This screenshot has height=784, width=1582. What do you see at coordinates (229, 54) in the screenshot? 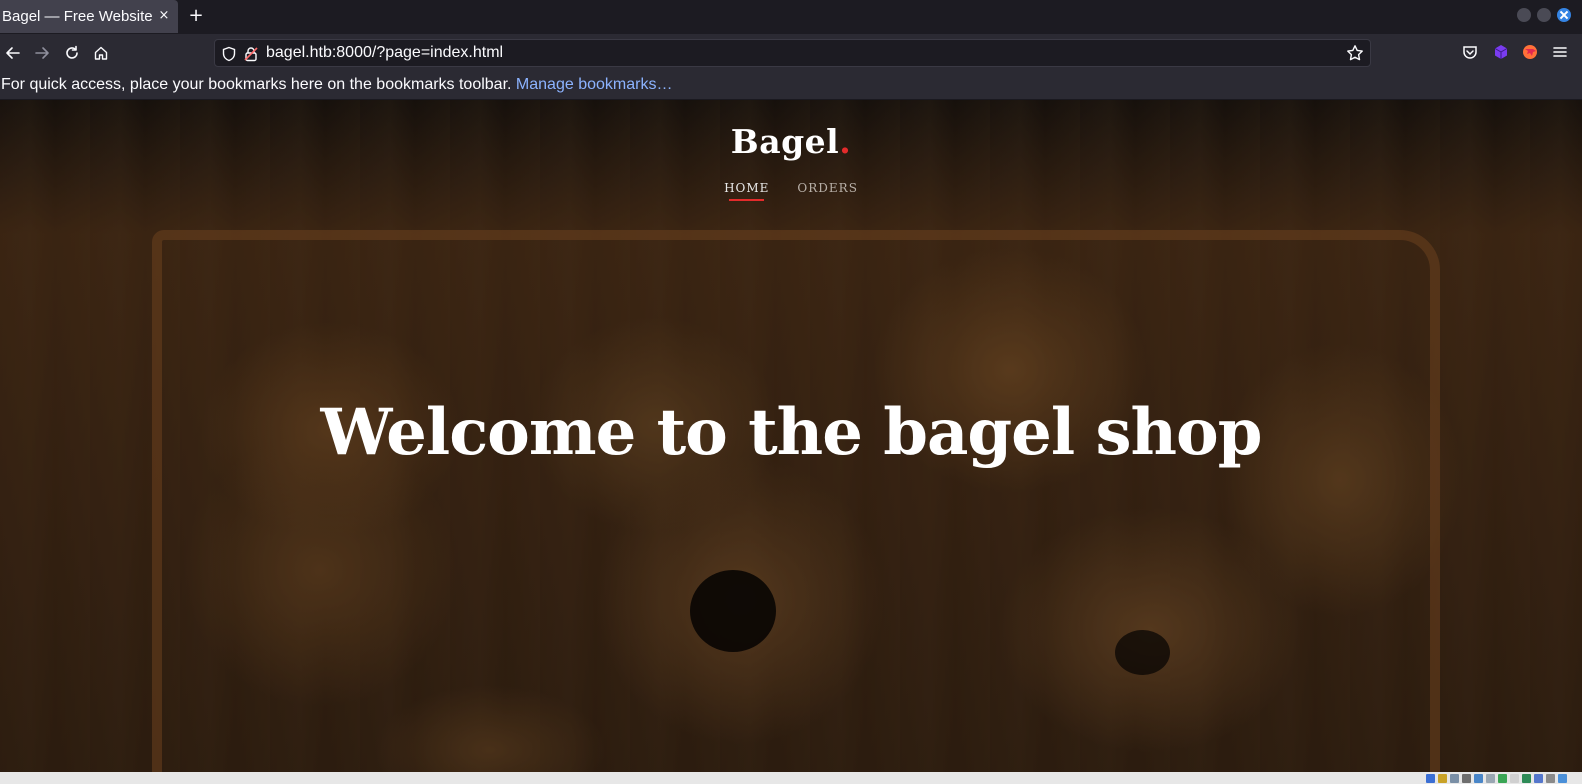
I see `tracking-shield-icon` at bounding box center [229, 54].